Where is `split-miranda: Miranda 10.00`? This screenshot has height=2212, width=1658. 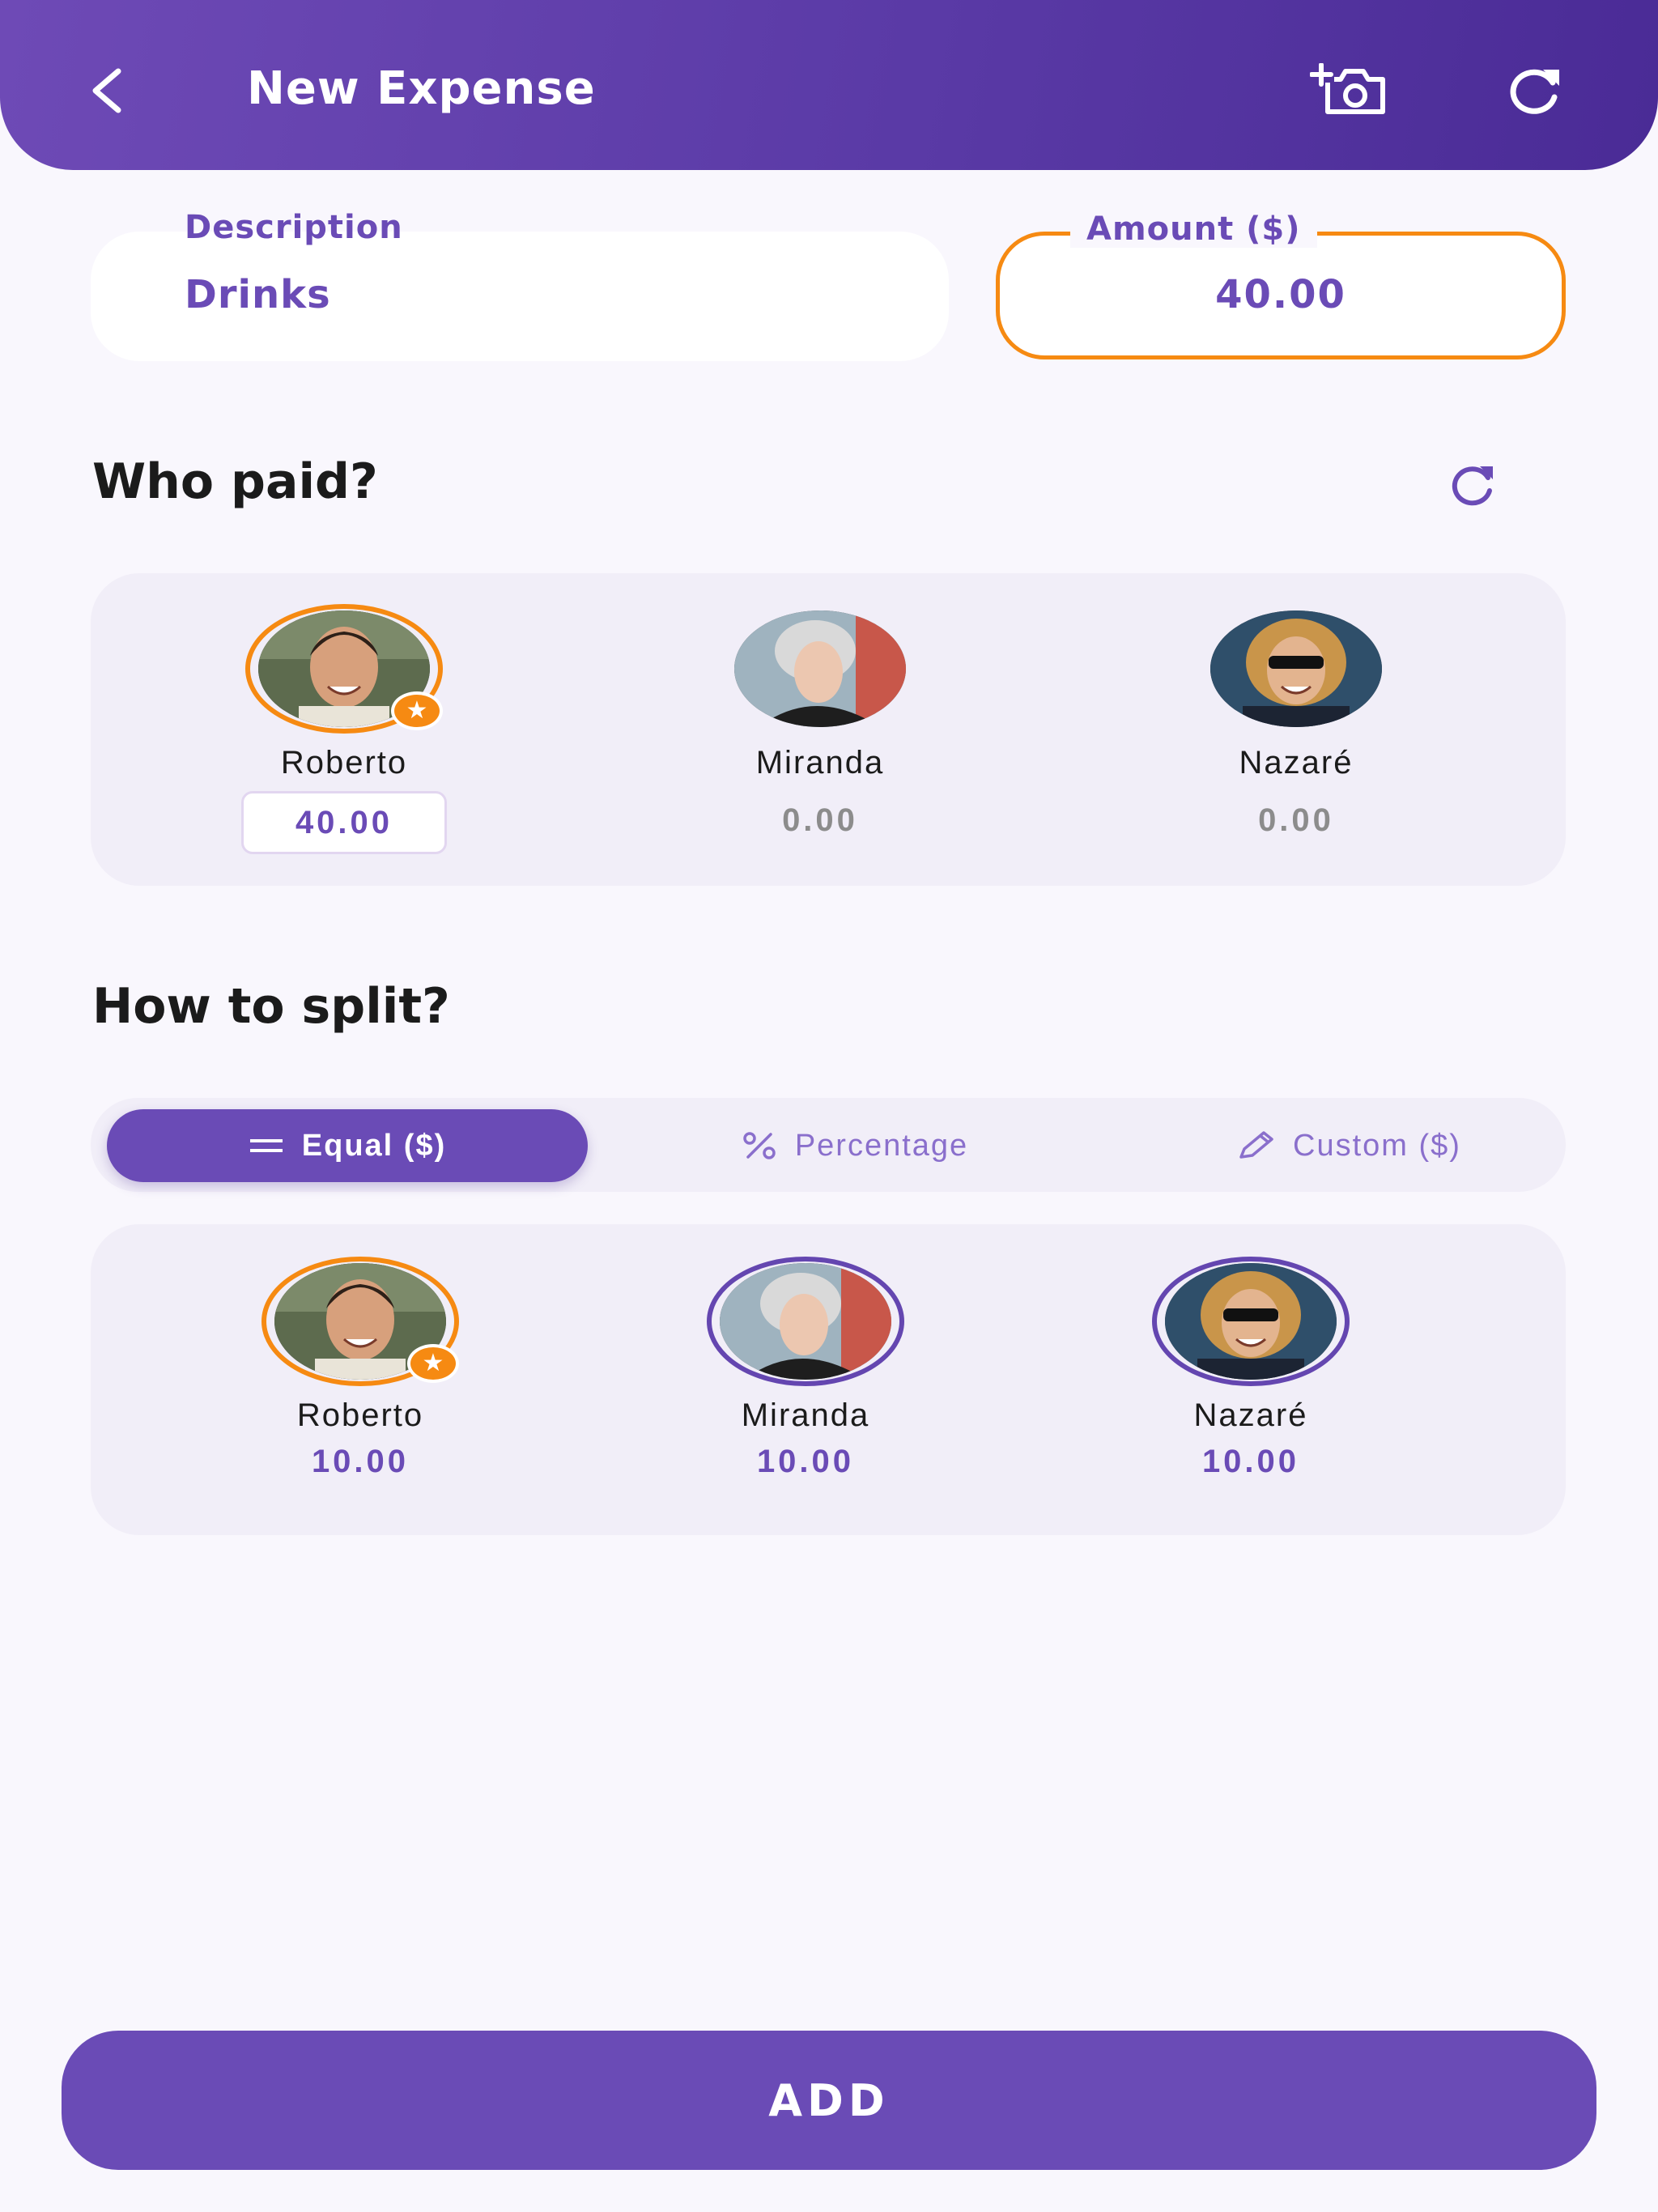
split-miranda: Miranda 10.00 is located at coordinates (805, 1369).